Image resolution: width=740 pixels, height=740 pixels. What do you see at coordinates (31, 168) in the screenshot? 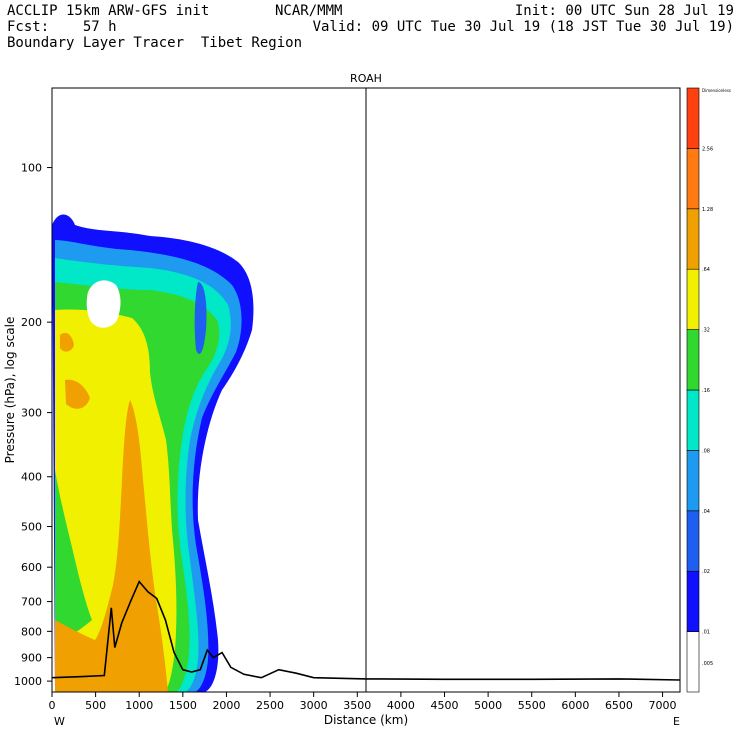
I see `y-tick-label: 100` at bounding box center [31, 168].